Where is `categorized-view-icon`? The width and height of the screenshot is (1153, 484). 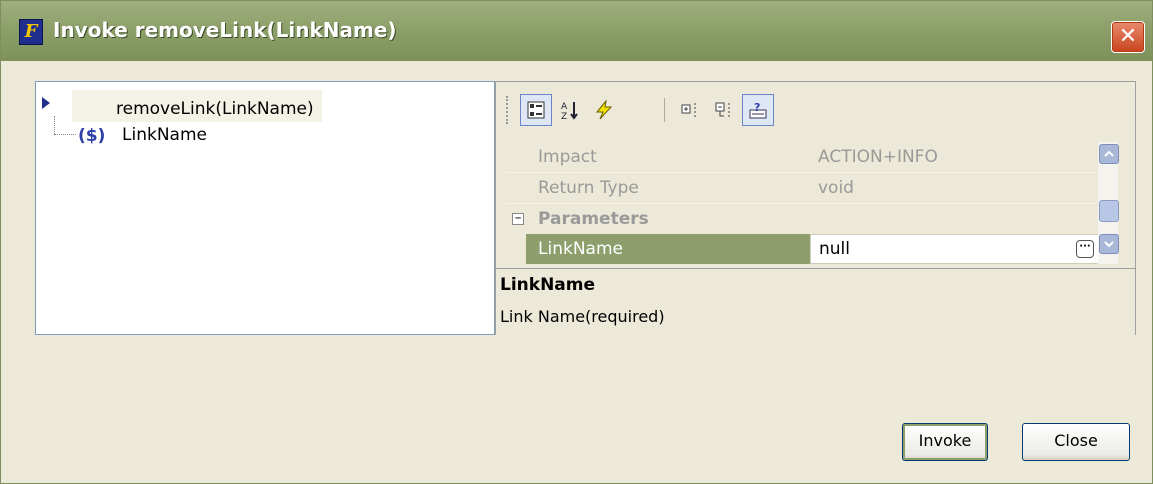
categorized-view-icon is located at coordinates (536, 110).